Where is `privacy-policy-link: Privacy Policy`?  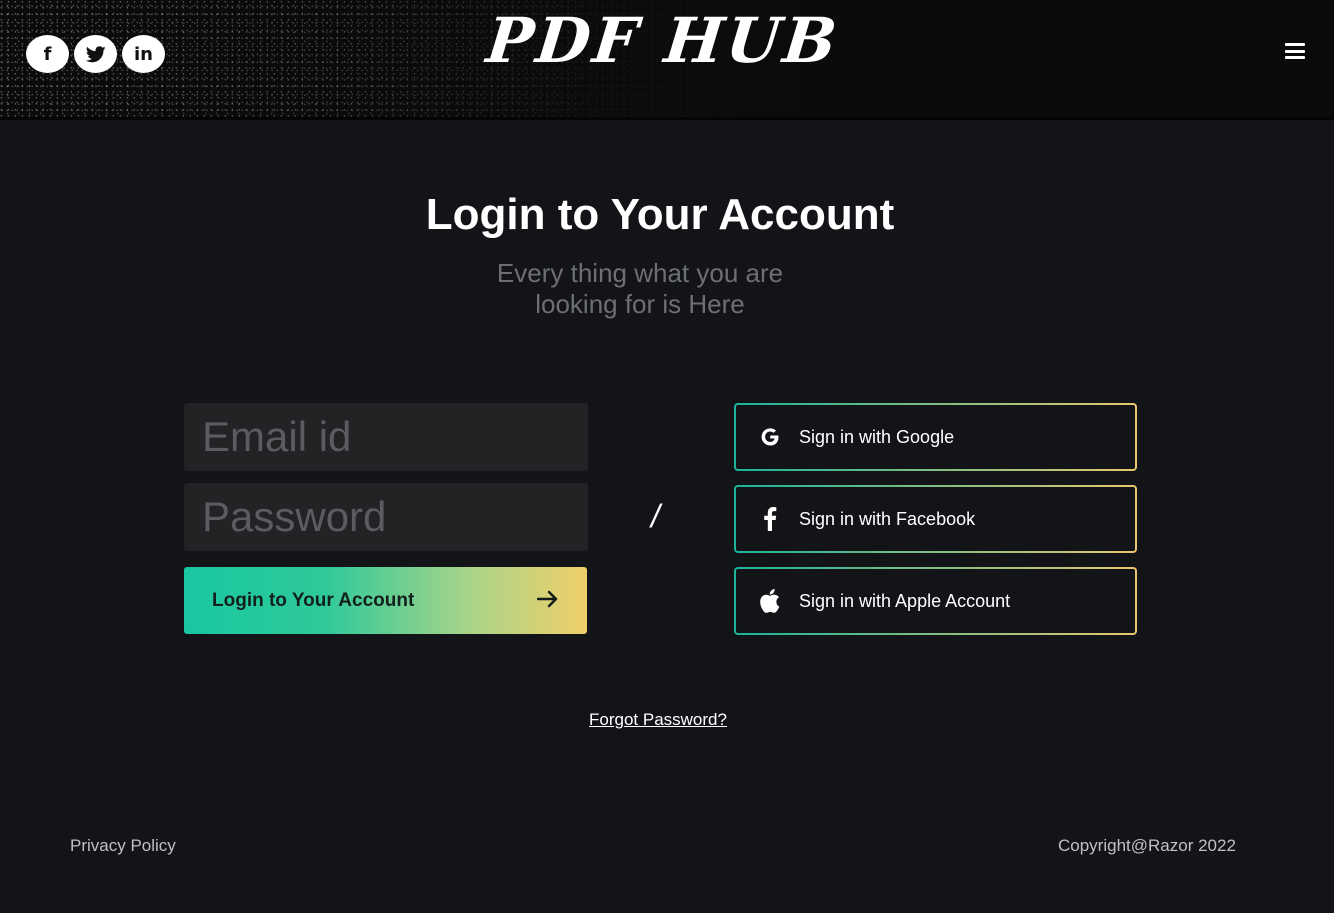 privacy-policy-link: Privacy Policy is located at coordinates (123, 846).